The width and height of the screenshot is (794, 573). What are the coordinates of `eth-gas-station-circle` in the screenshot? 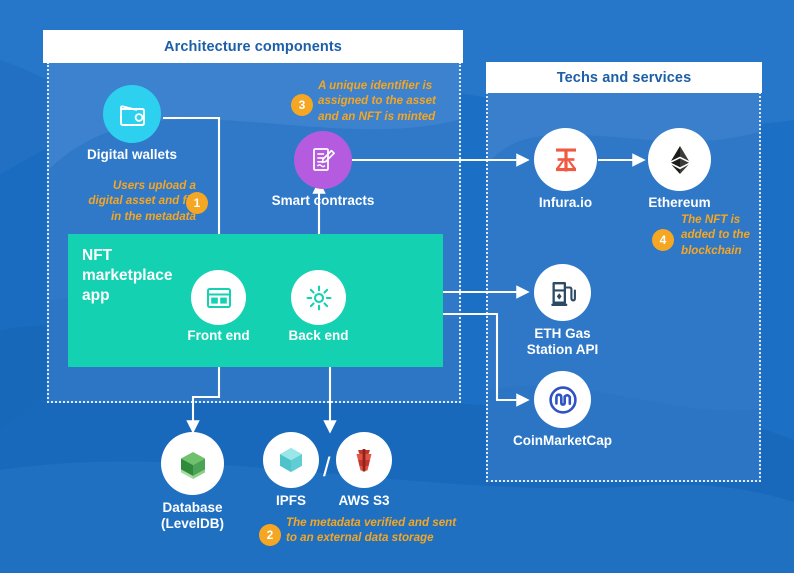 It's located at (562, 292).